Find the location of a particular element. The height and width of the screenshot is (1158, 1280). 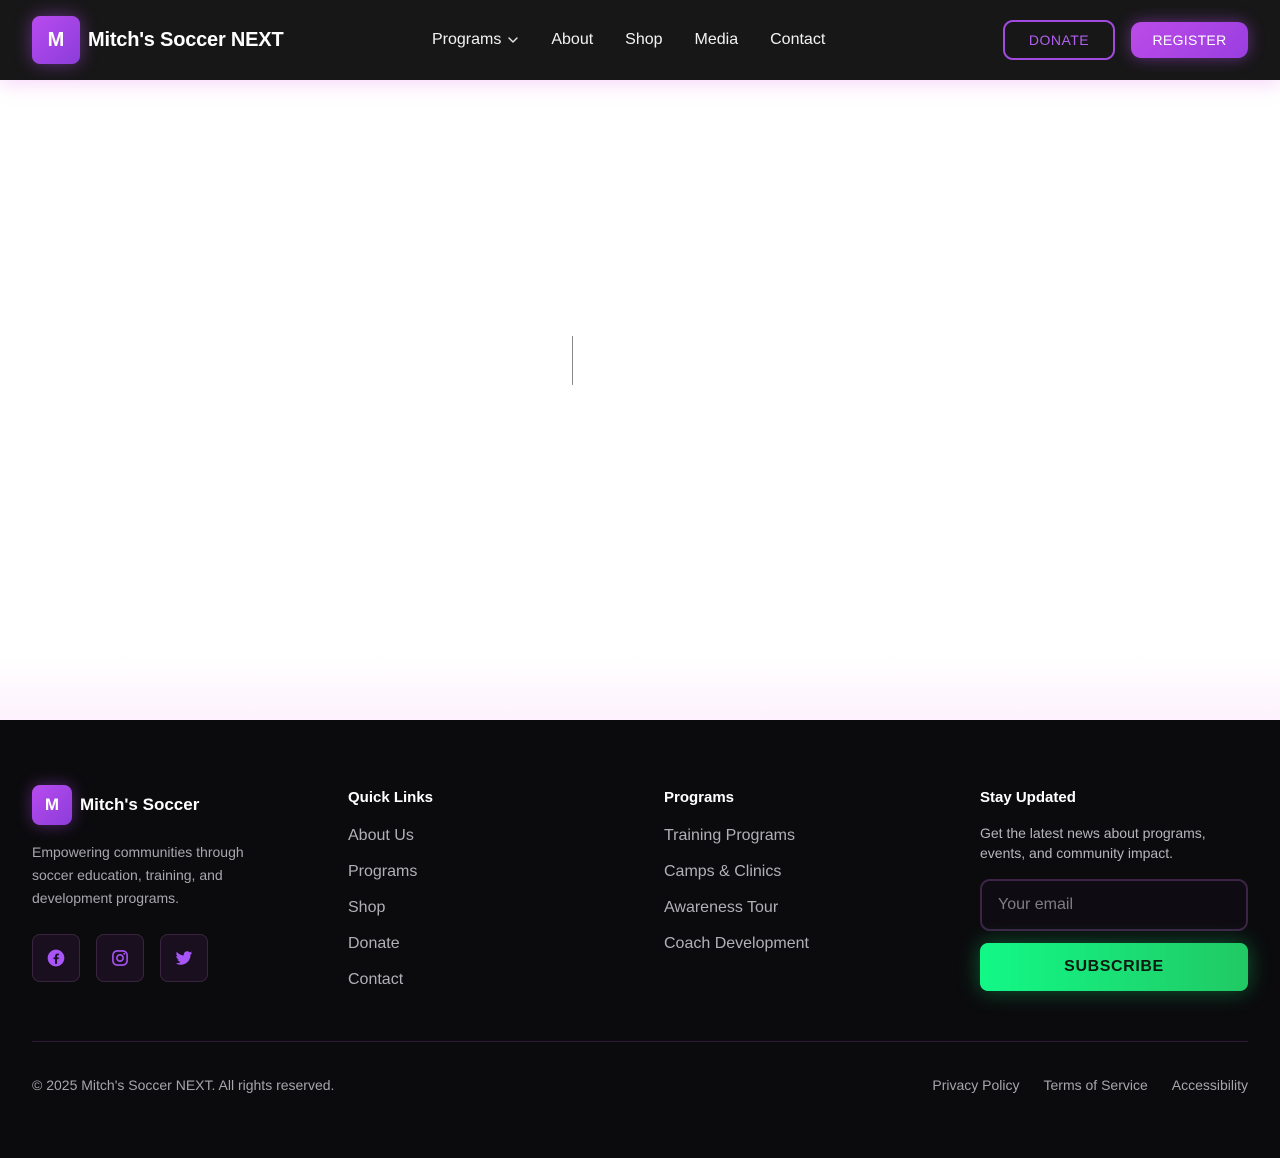

donate-button: DONATE is located at coordinates (1059, 40).